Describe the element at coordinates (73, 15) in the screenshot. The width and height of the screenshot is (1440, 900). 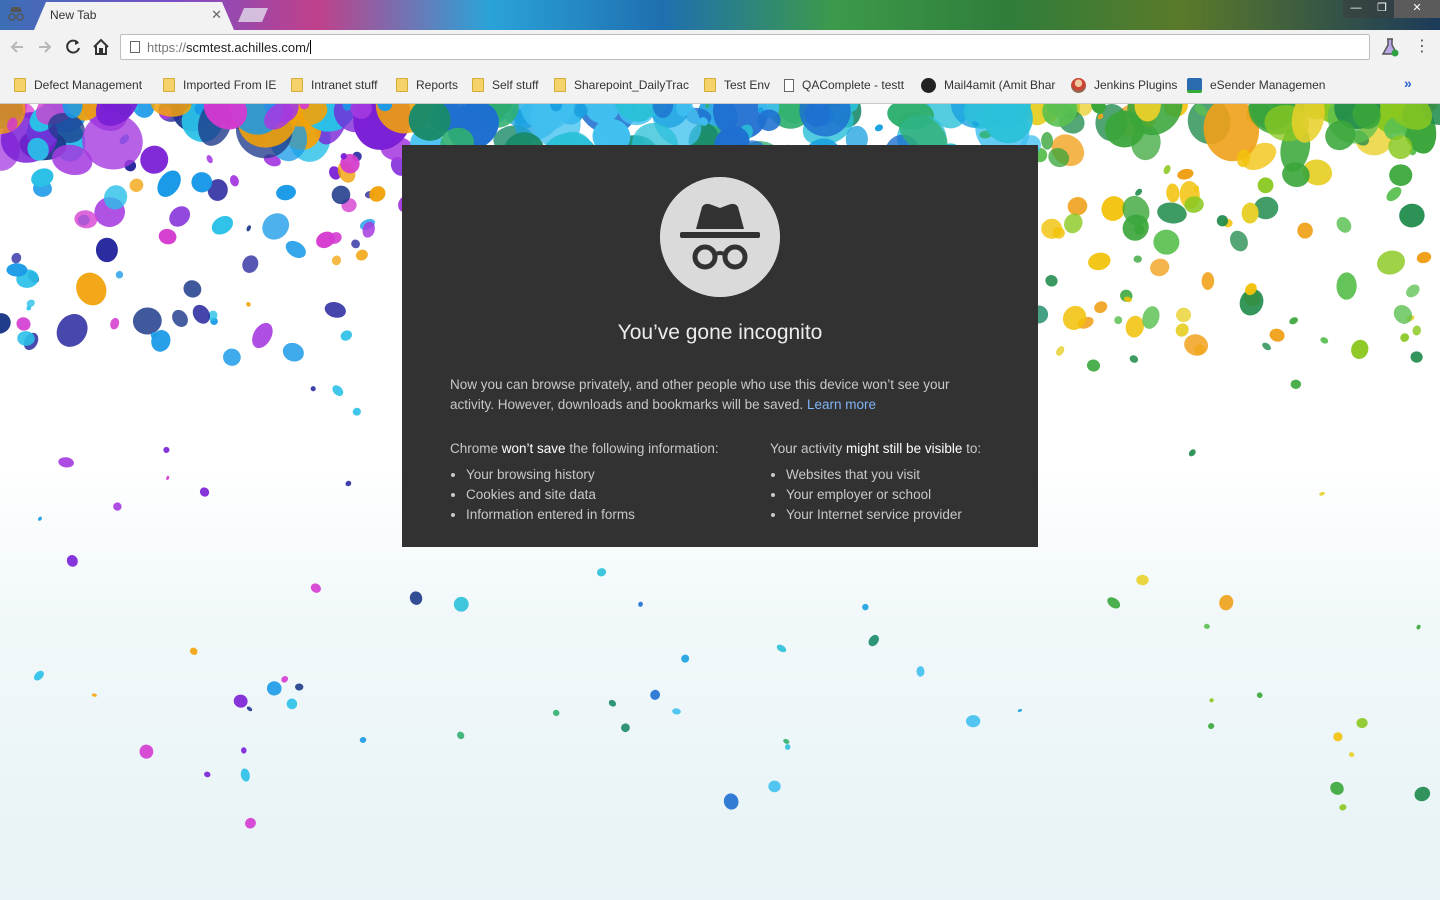
I see `tab-title: New Tab` at that location.